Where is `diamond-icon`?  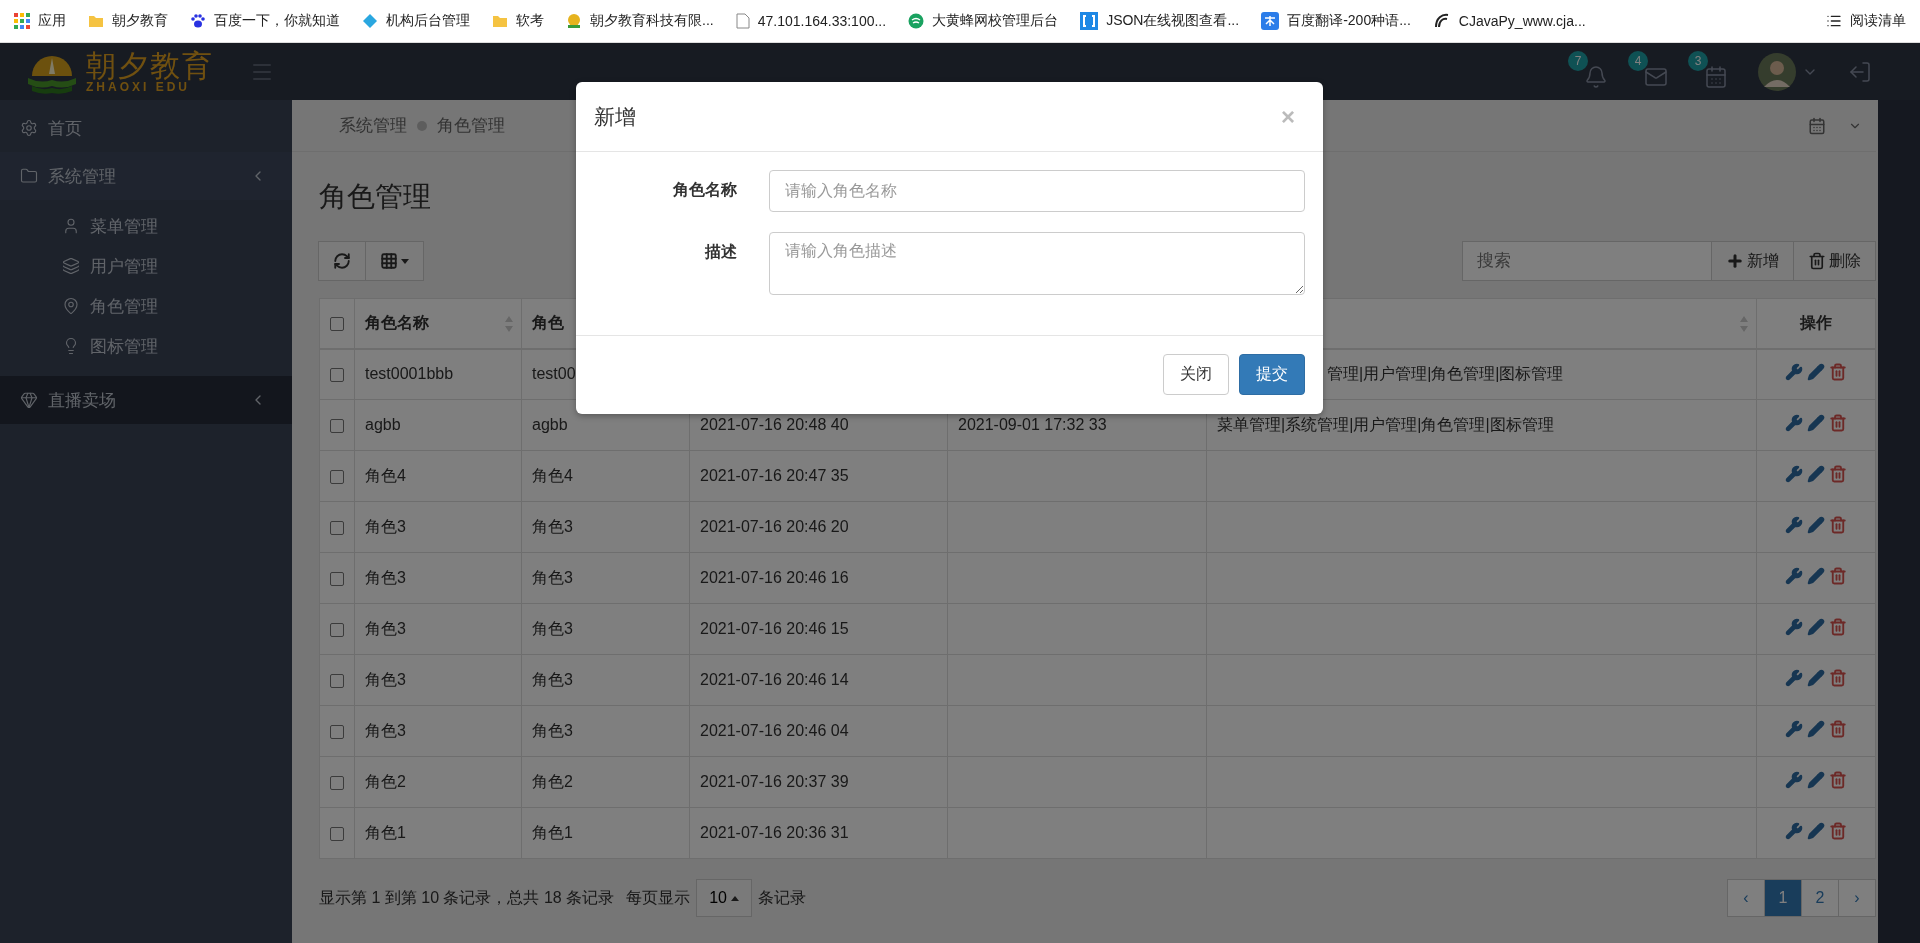 diamond-icon is located at coordinates (370, 21).